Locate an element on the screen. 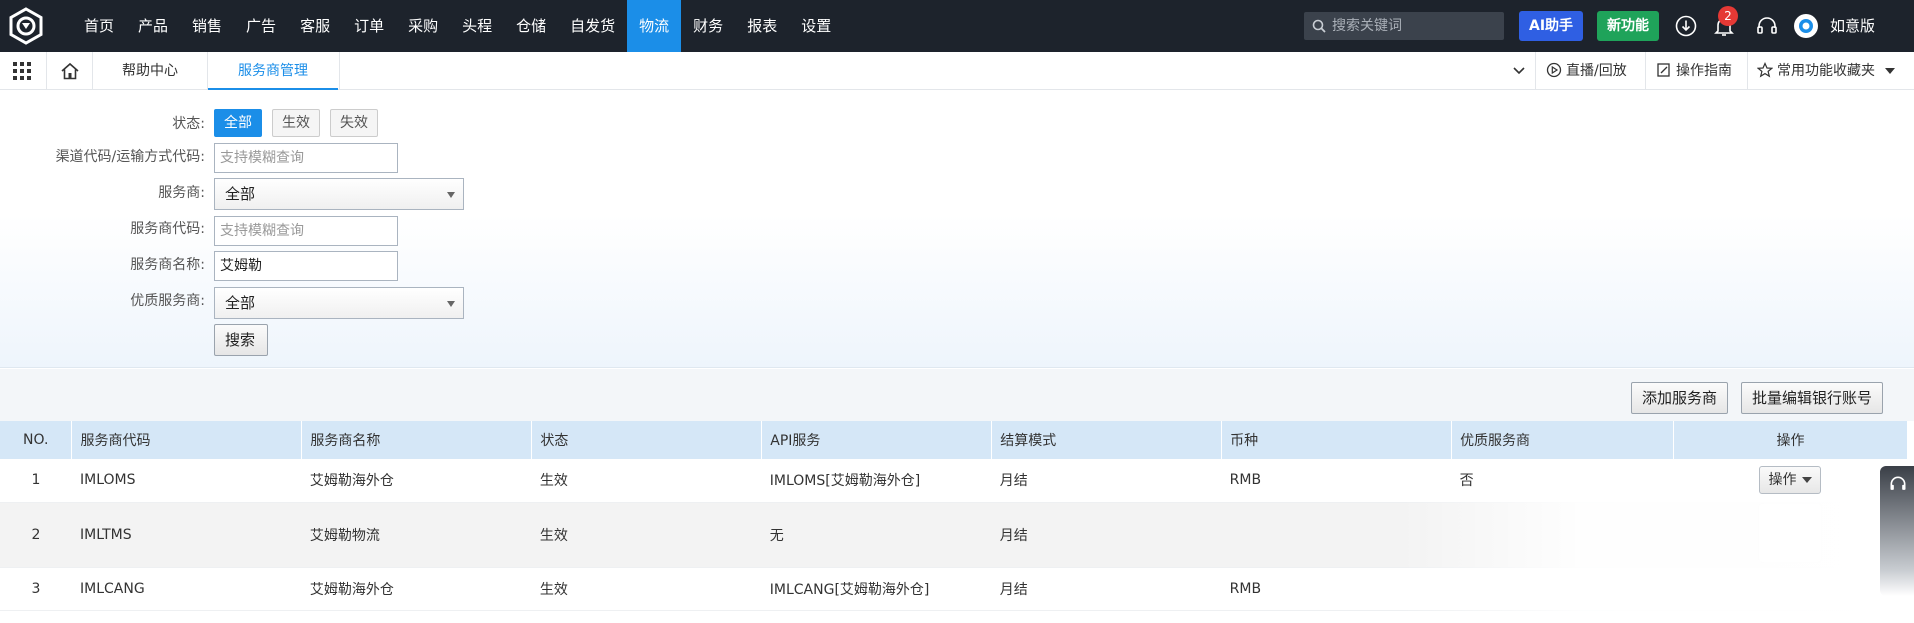  col-header-no: NO. is located at coordinates (36, 440).